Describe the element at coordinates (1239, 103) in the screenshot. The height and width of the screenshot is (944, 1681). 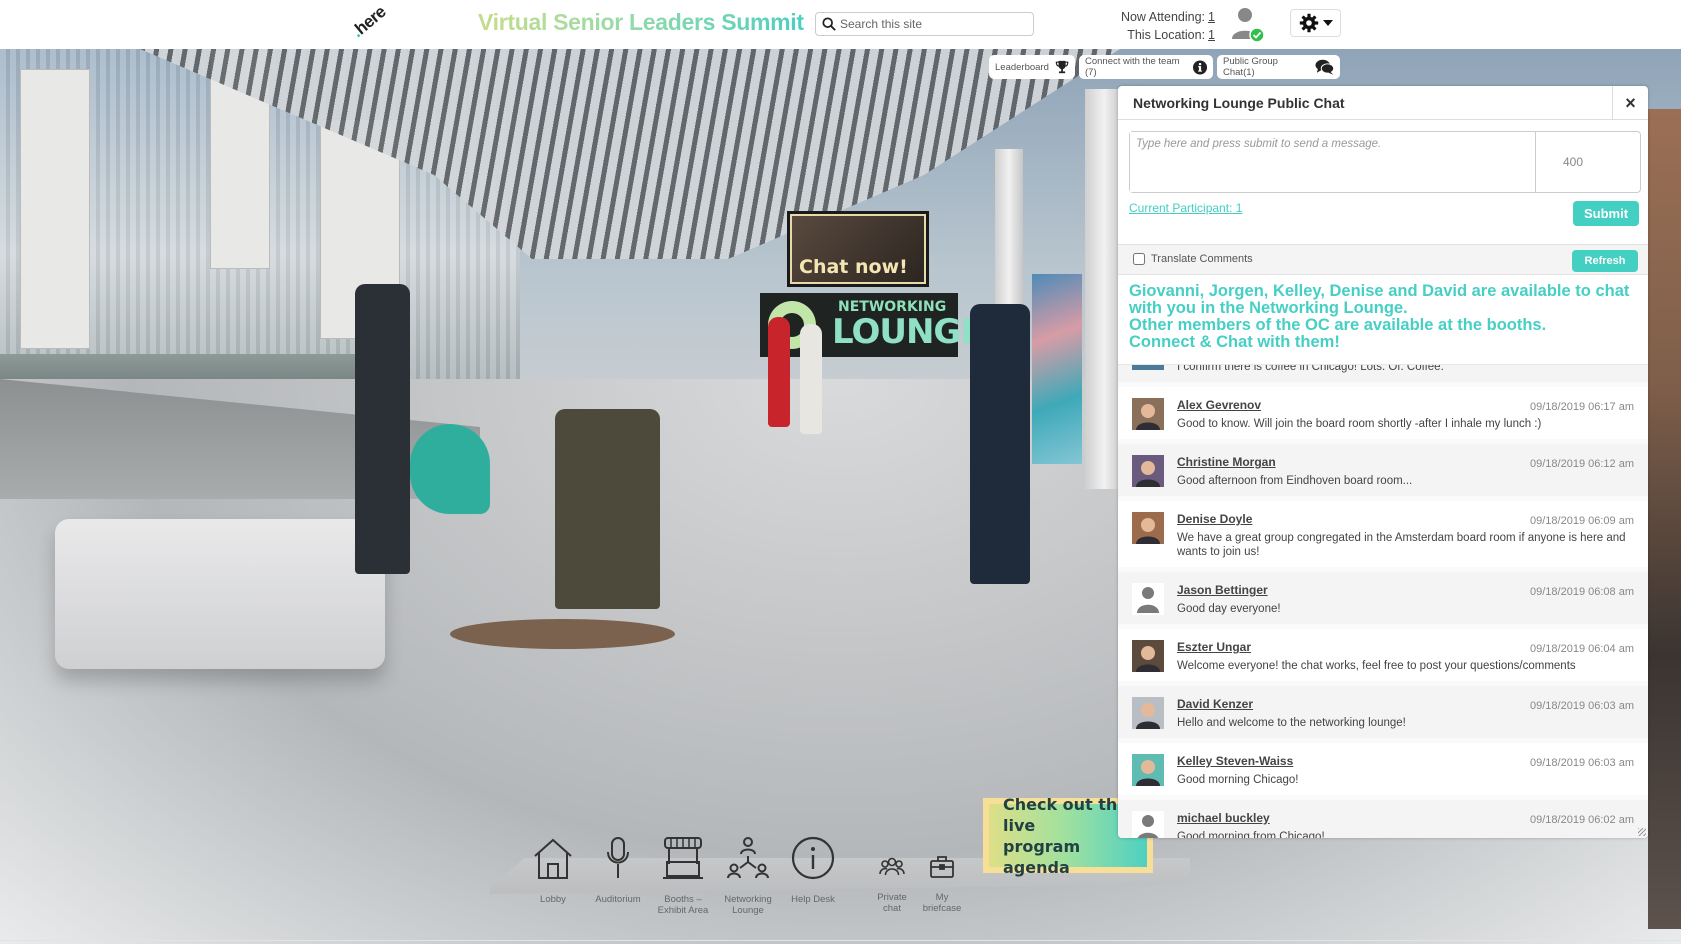
I see `chat-title: Networking Lounge Public Chat` at that location.